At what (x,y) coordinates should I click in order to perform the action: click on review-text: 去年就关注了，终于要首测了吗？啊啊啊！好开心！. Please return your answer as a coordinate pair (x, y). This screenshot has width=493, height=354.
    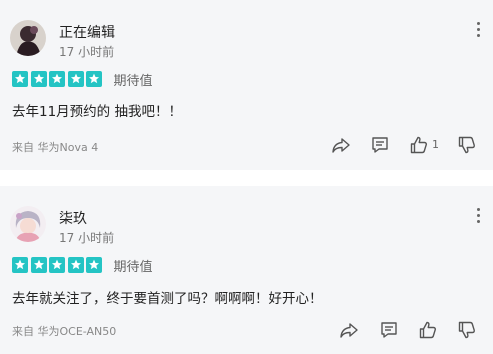
    Looking at the image, I should click on (167, 299).